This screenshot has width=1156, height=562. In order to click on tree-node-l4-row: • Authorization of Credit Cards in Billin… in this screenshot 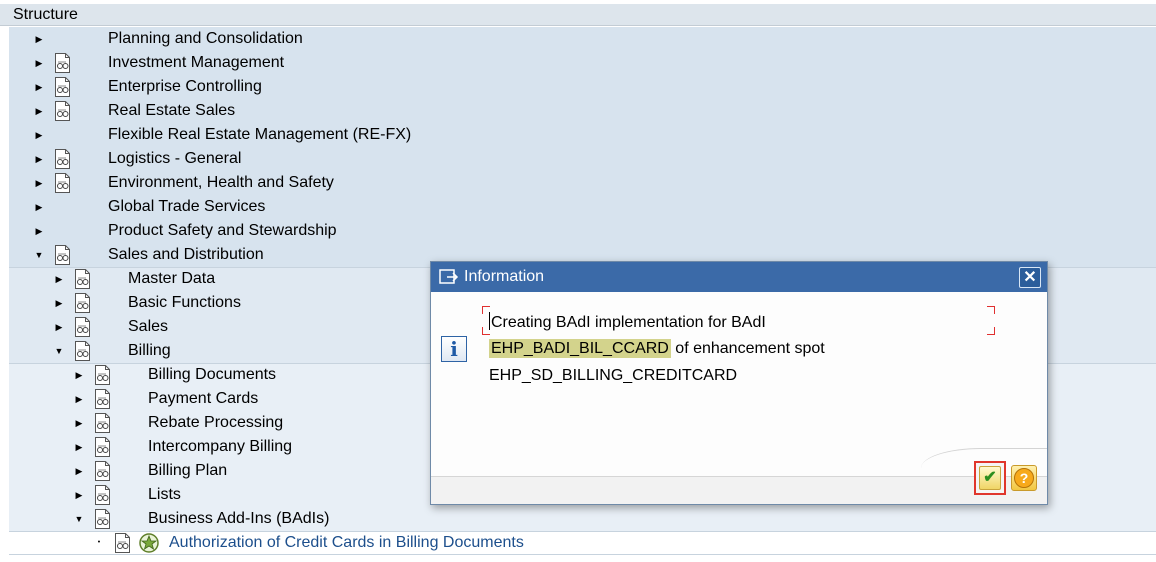, I will do `click(578, 543)`.